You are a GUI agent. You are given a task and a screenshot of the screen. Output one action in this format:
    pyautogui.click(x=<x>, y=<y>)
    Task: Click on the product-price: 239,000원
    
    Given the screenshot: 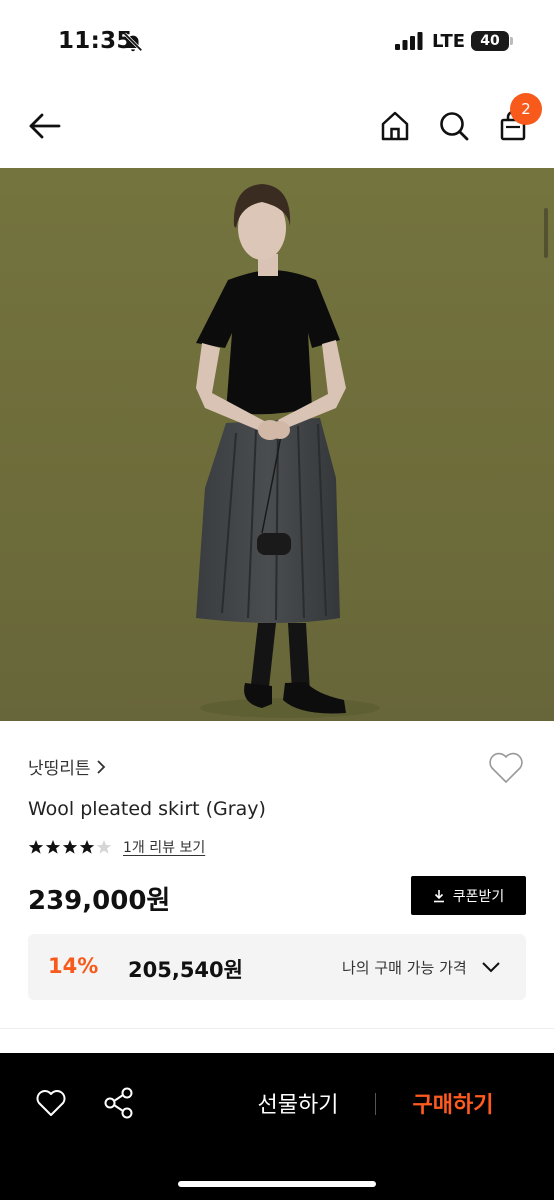 What is the action you would take?
    pyautogui.click(x=99, y=901)
    